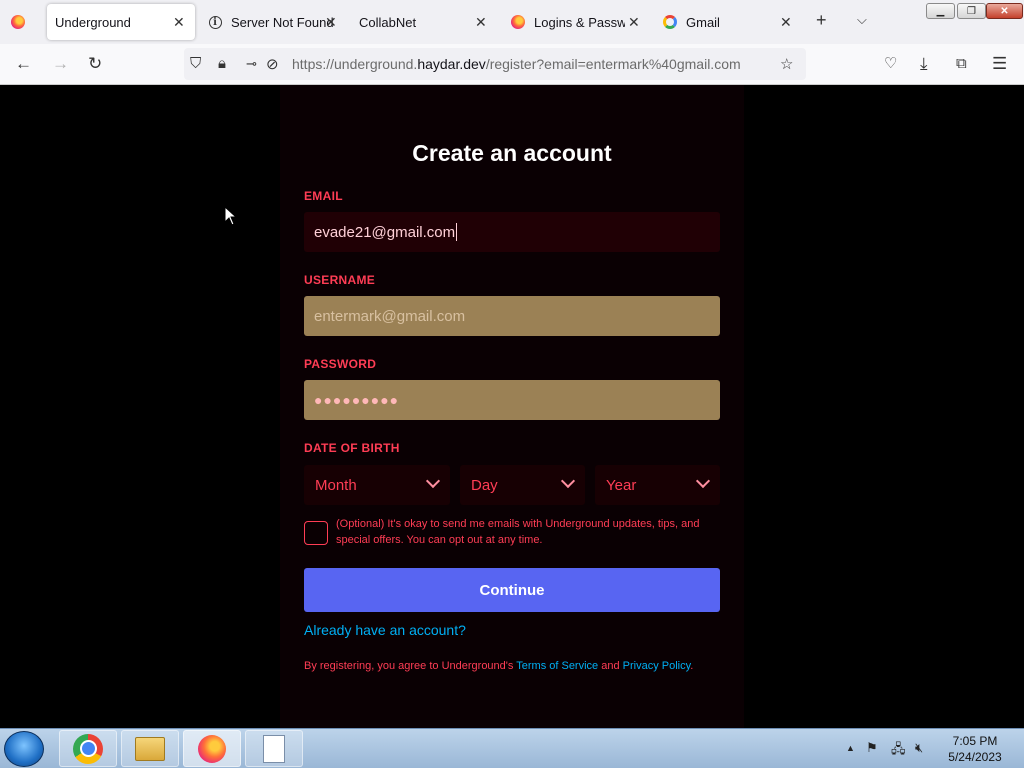  What do you see at coordinates (323, 196) in the screenshot?
I see `email-label: EMAIL` at bounding box center [323, 196].